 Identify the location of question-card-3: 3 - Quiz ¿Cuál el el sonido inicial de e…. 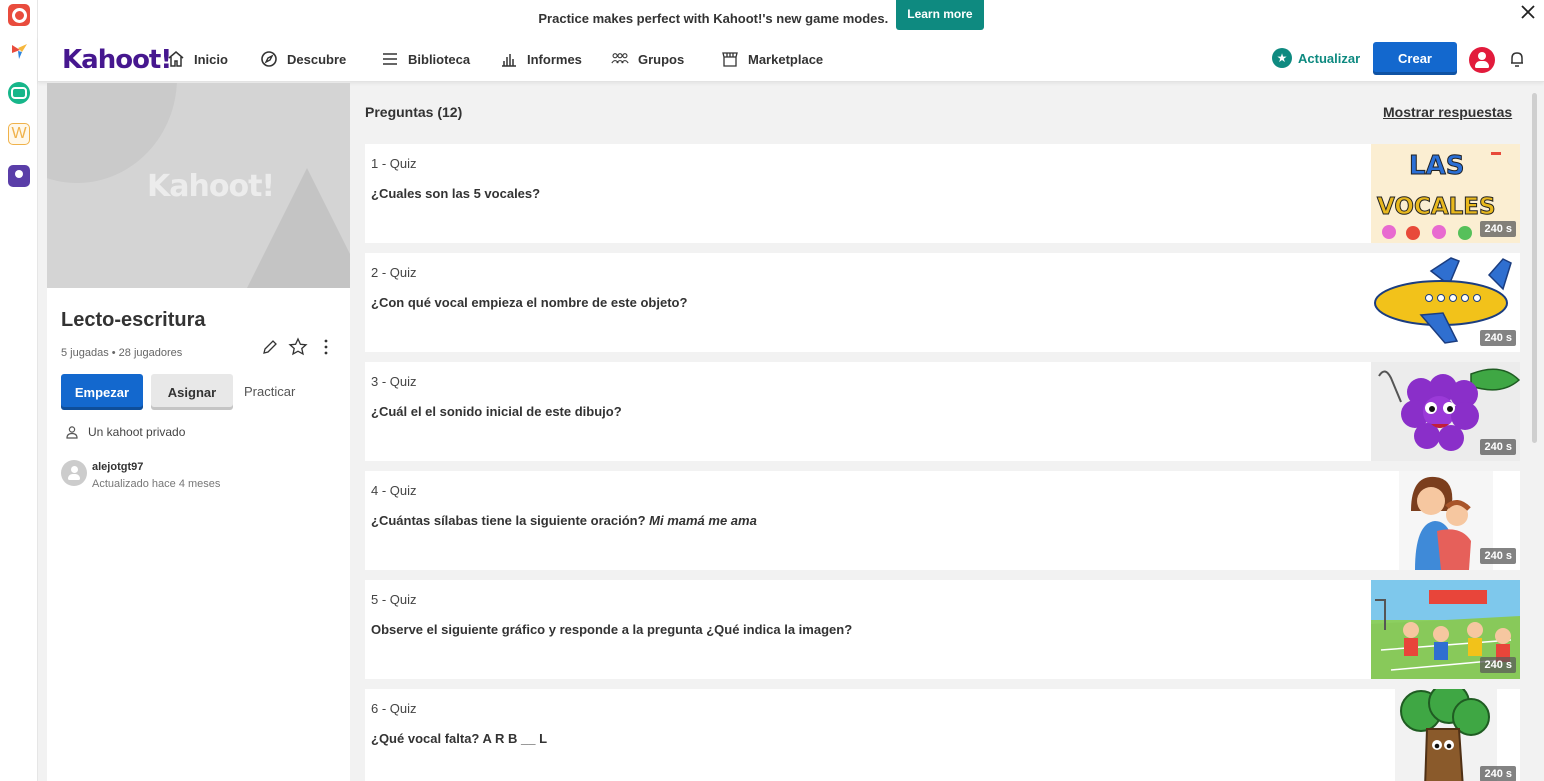
(942, 411).